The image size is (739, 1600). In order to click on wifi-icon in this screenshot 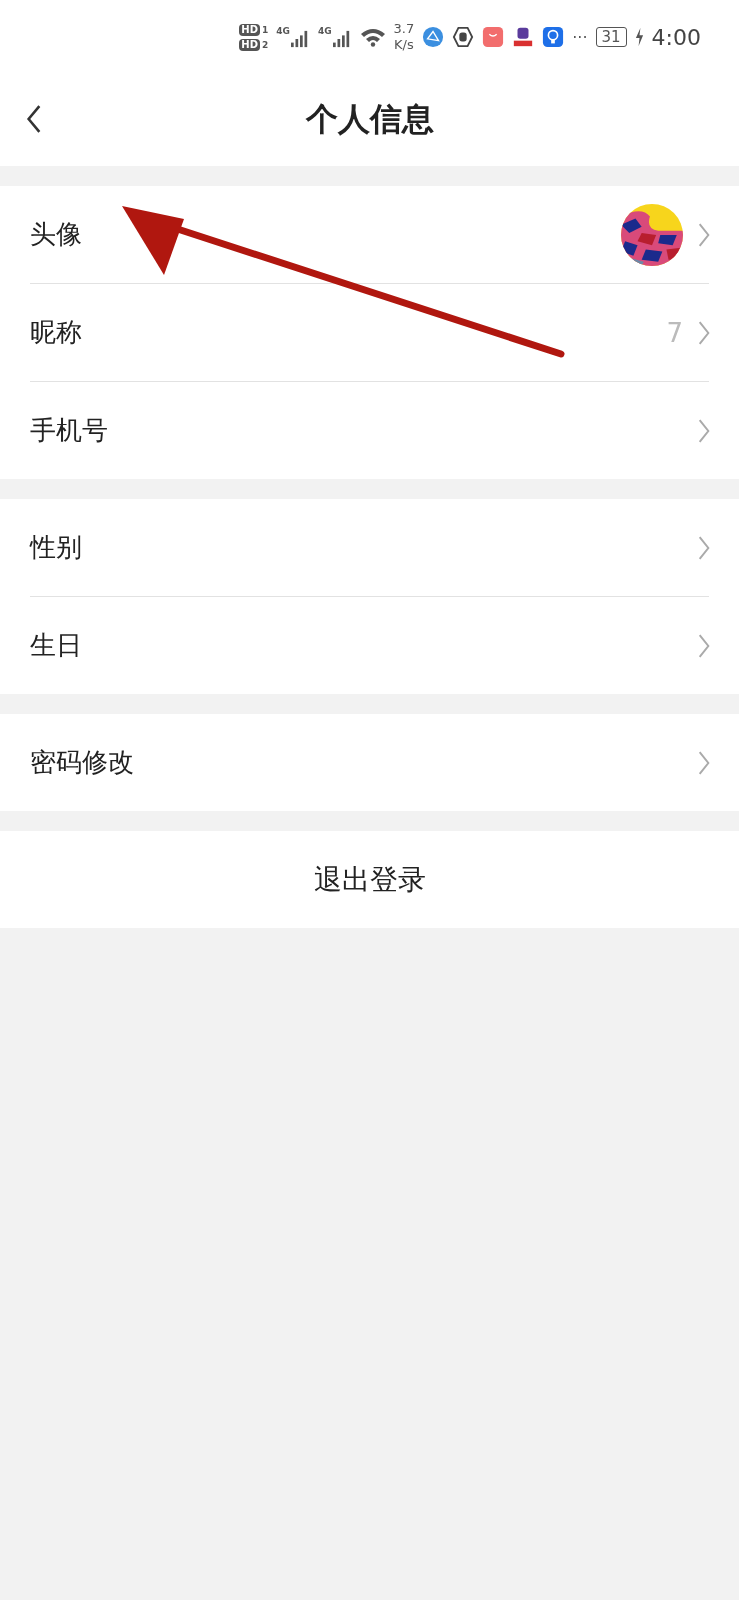, I will do `click(372, 37)`.